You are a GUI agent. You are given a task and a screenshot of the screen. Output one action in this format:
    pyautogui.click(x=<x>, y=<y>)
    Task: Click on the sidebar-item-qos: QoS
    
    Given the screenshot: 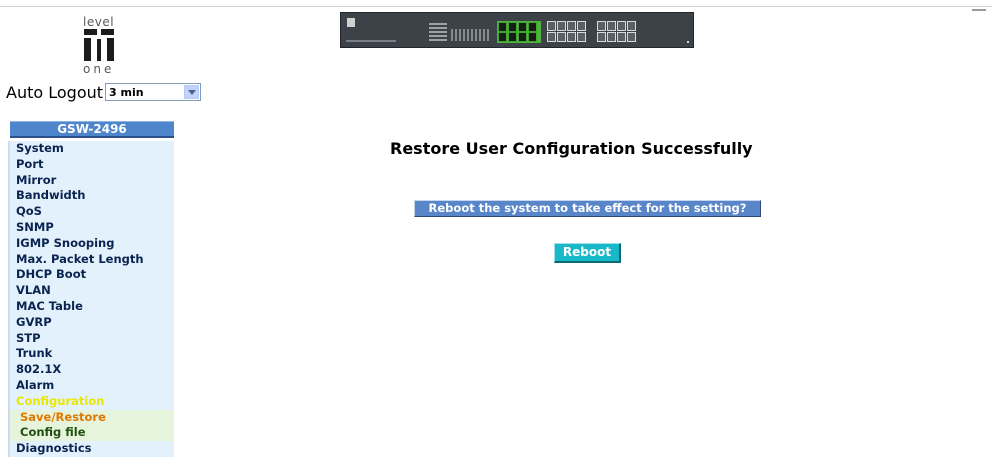 What is the action you would take?
    pyautogui.click(x=91, y=212)
    